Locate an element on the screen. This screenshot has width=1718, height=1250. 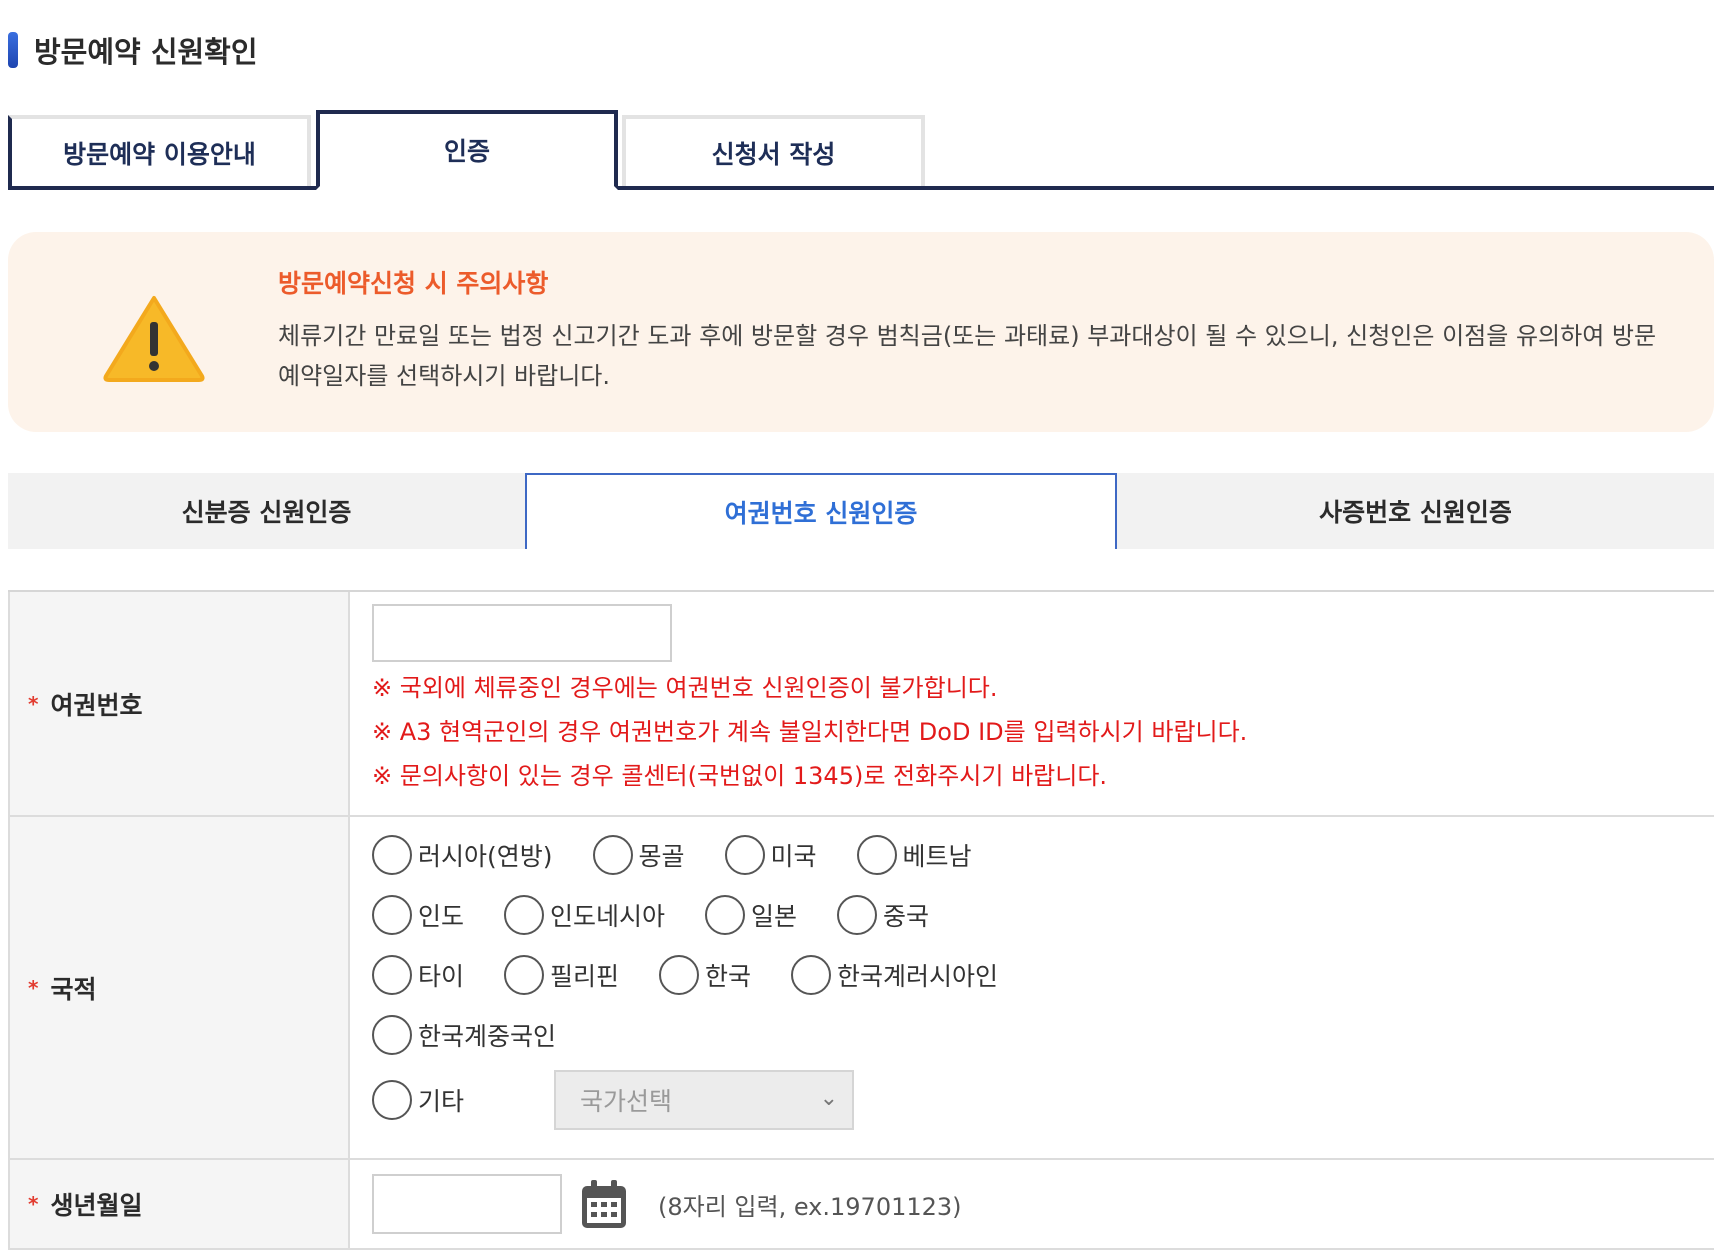
radio-usa: 미국 is located at coordinates (770, 855).